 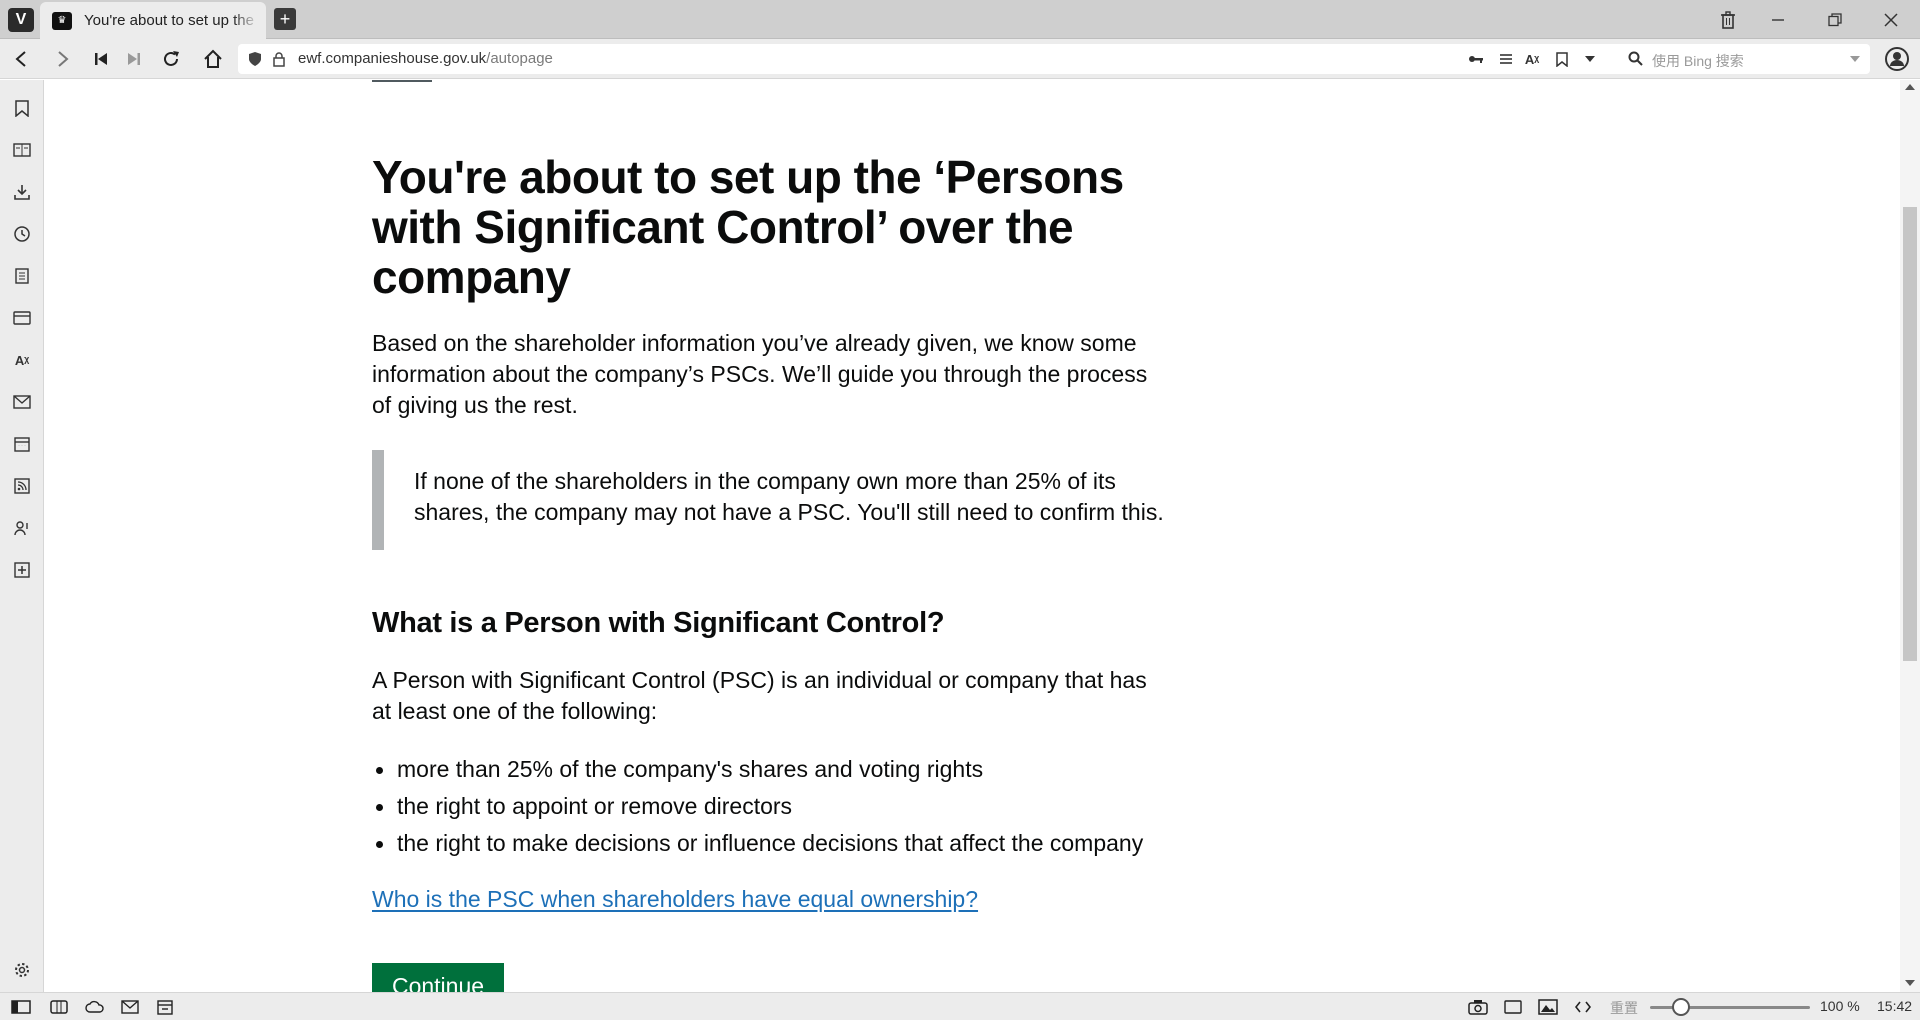 What do you see at coordinates (1835, 20) in the screenshot?
I see `restore-button` at bounding box center [1835, 20].